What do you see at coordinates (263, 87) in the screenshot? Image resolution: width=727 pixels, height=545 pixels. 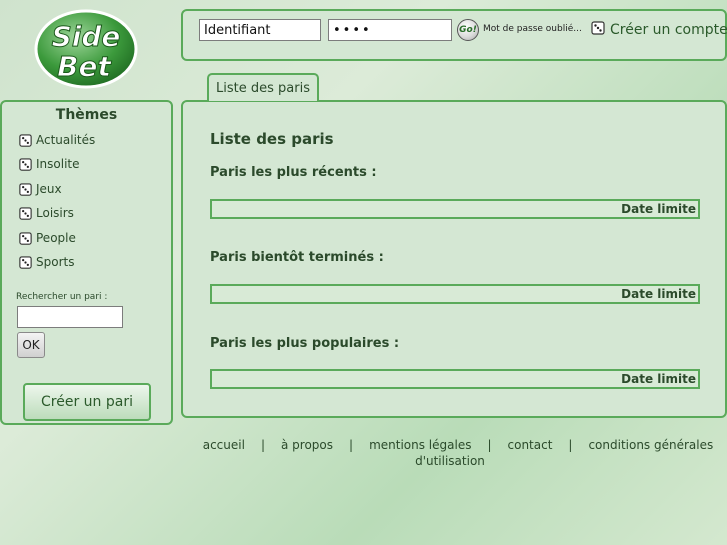 I see `tab-bet-list: Liste des paris` at bounding box center [263, 87].